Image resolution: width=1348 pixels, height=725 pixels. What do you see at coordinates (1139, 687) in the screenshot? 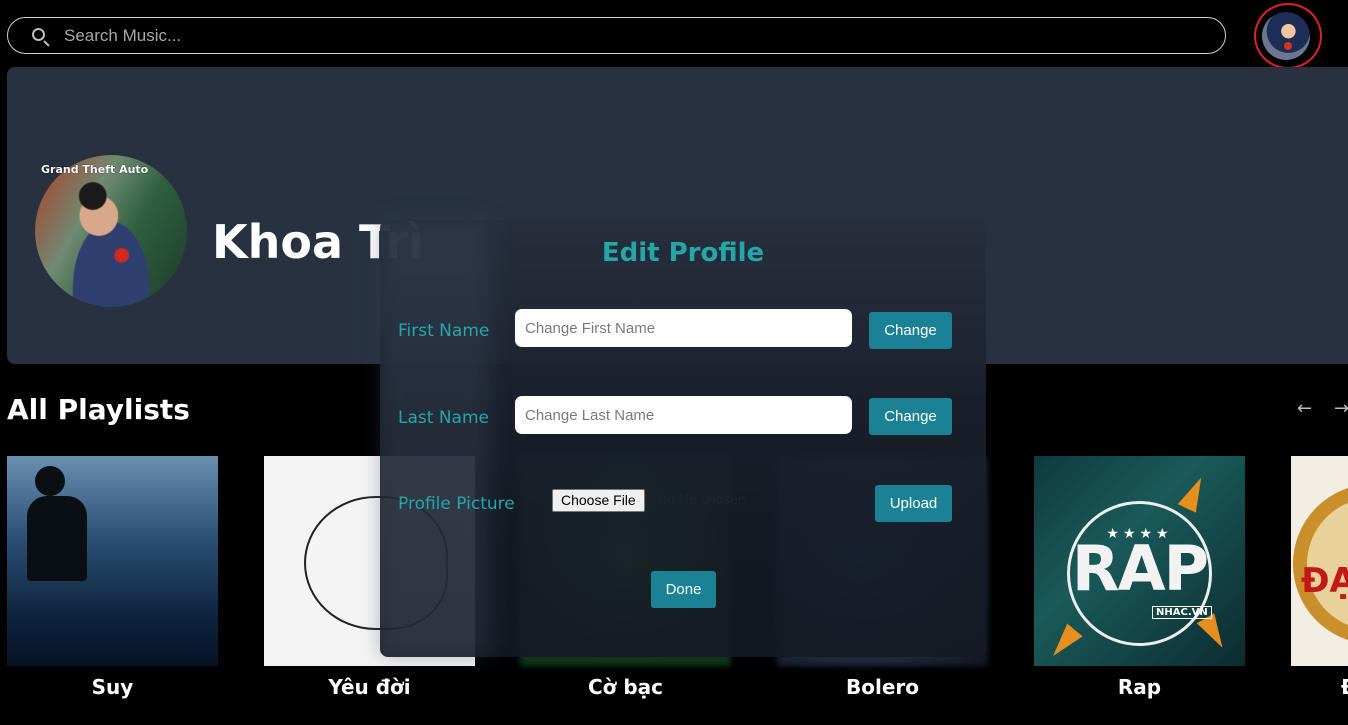
I see `playlist-title: Rap` at bounding box center [1139, 687].